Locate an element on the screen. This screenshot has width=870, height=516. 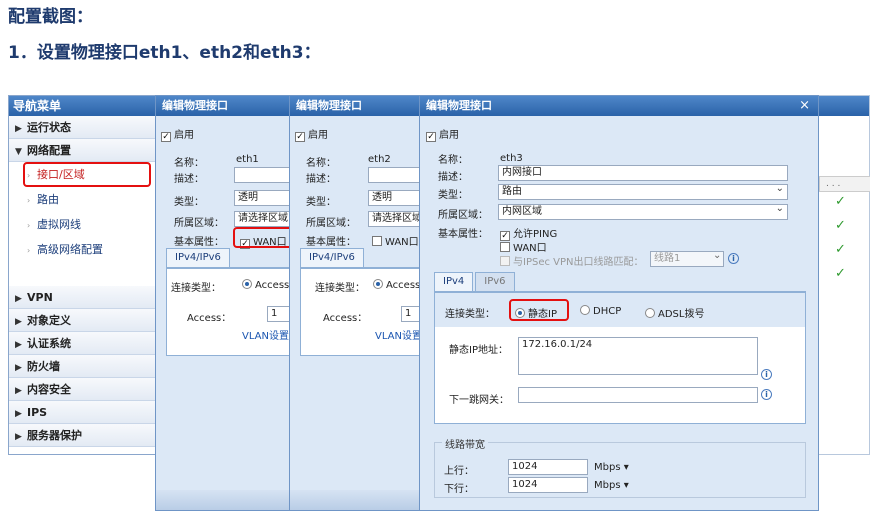
grid-title-bar is located at coordinates (844, 106).